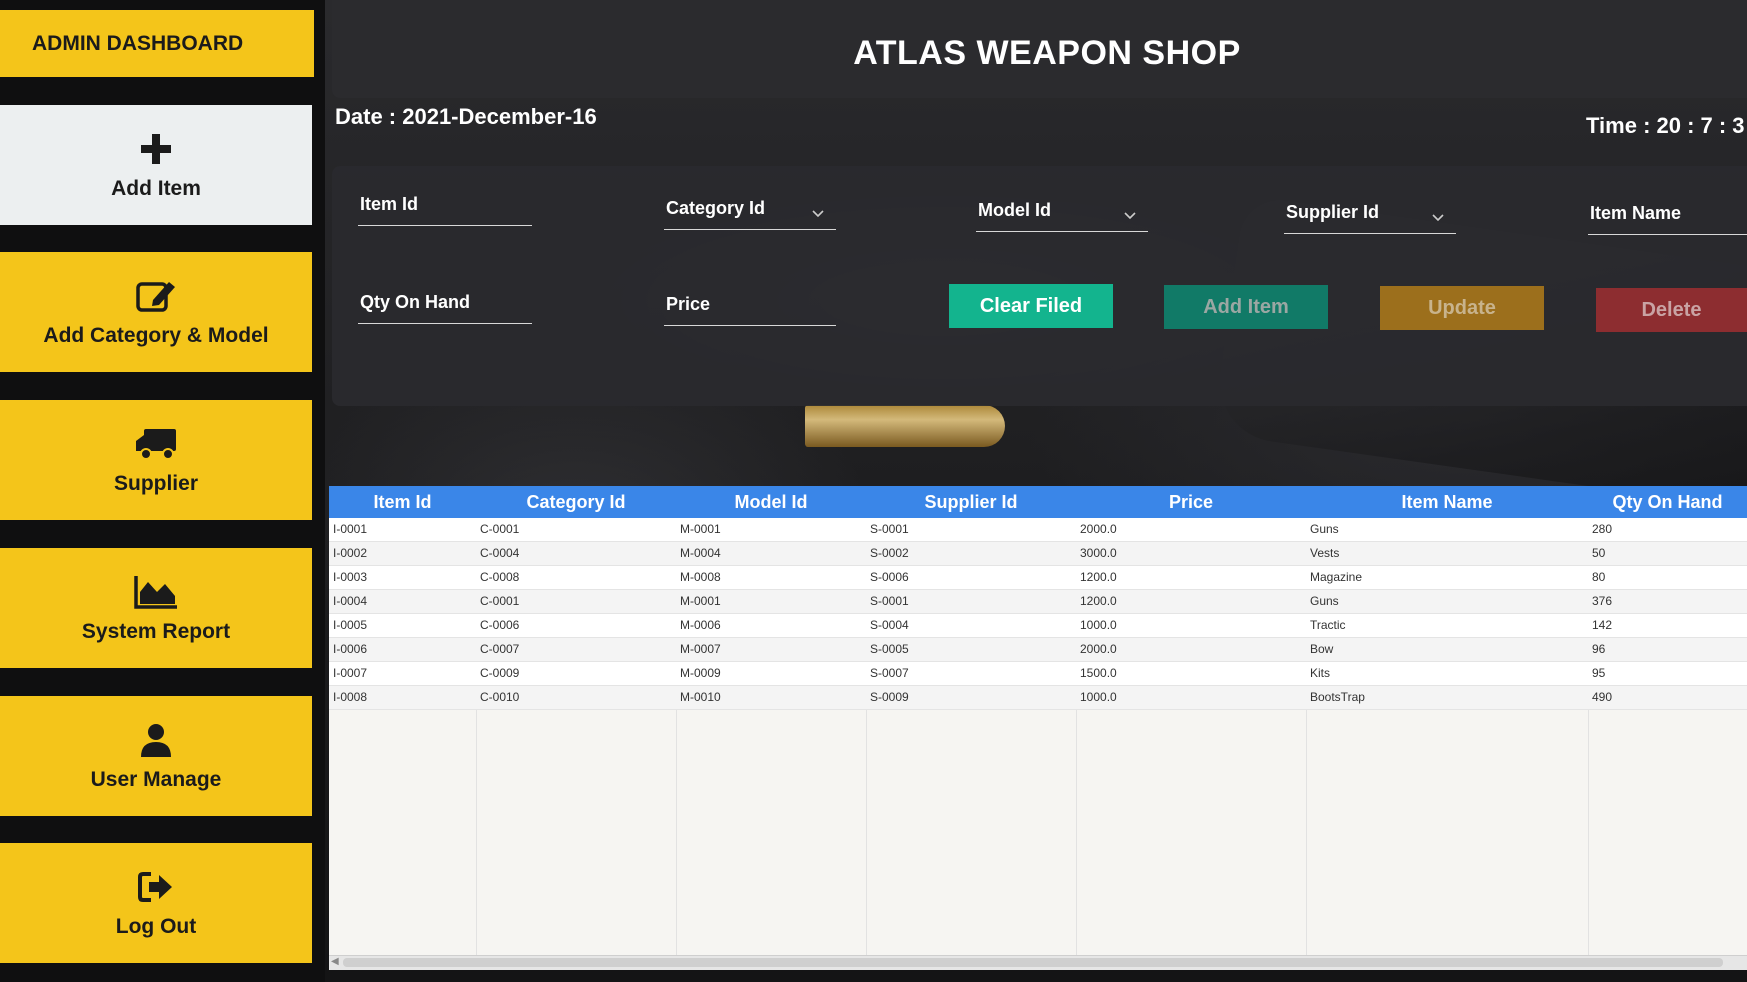 Image resolution: width=1747 pixels, height=982 pixels. Describe the element at coordinates (1038, 650) in the screenshot. I see `table-row: I-0006 C-0007 M-0007 S-0005 2000.0 Bow 96` at that location.